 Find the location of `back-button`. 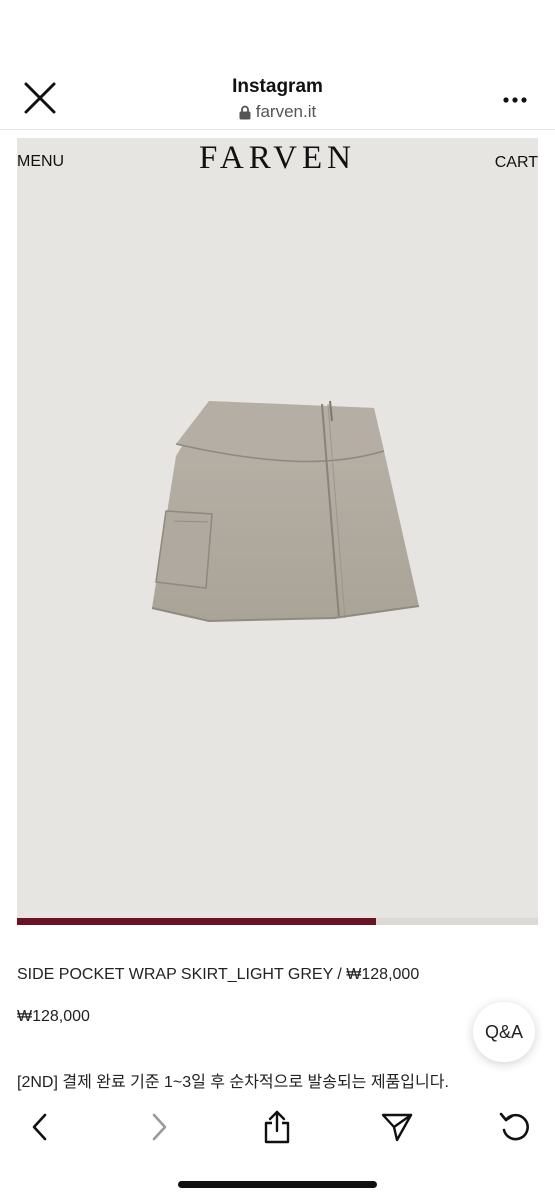

back-button is located at coordinates (40, 1127).